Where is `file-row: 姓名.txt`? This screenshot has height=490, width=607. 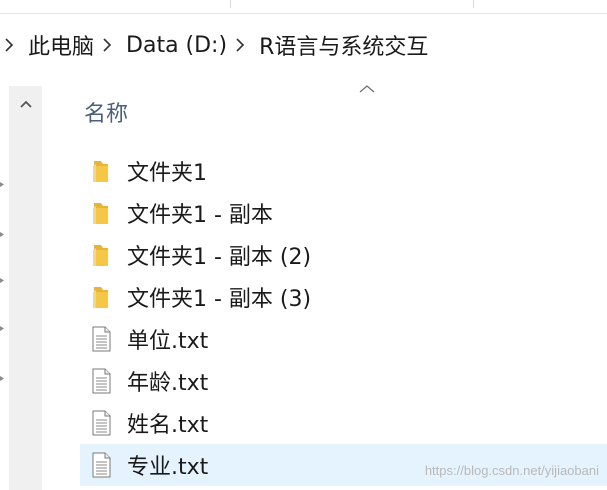 file-row: 姓名.txt is located at coordinates (343, 423).